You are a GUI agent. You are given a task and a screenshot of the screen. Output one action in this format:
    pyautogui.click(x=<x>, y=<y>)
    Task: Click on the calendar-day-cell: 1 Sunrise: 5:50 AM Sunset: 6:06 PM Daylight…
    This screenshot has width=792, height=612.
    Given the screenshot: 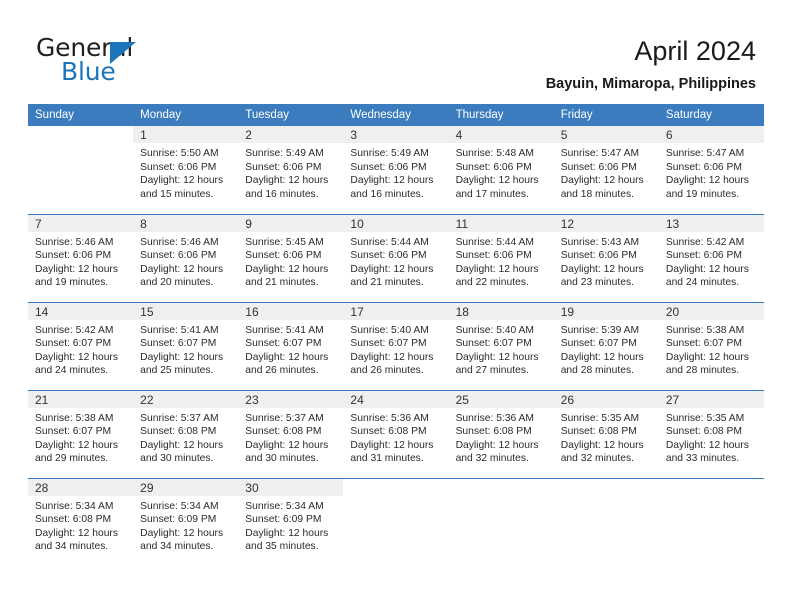 What is the action you would take?
    pyautogui.click(x=186, y=170)
    